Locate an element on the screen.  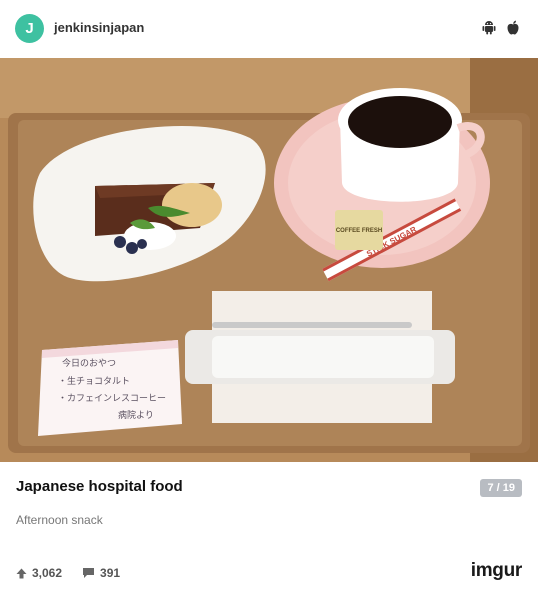
avatar: J is located at coordinates (29, 28).